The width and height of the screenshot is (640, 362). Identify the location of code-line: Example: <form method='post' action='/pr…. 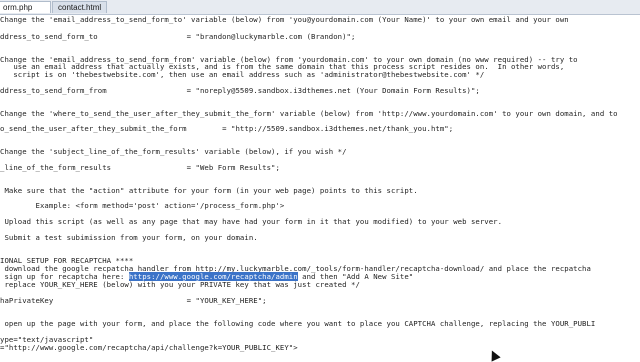
(142, 205).